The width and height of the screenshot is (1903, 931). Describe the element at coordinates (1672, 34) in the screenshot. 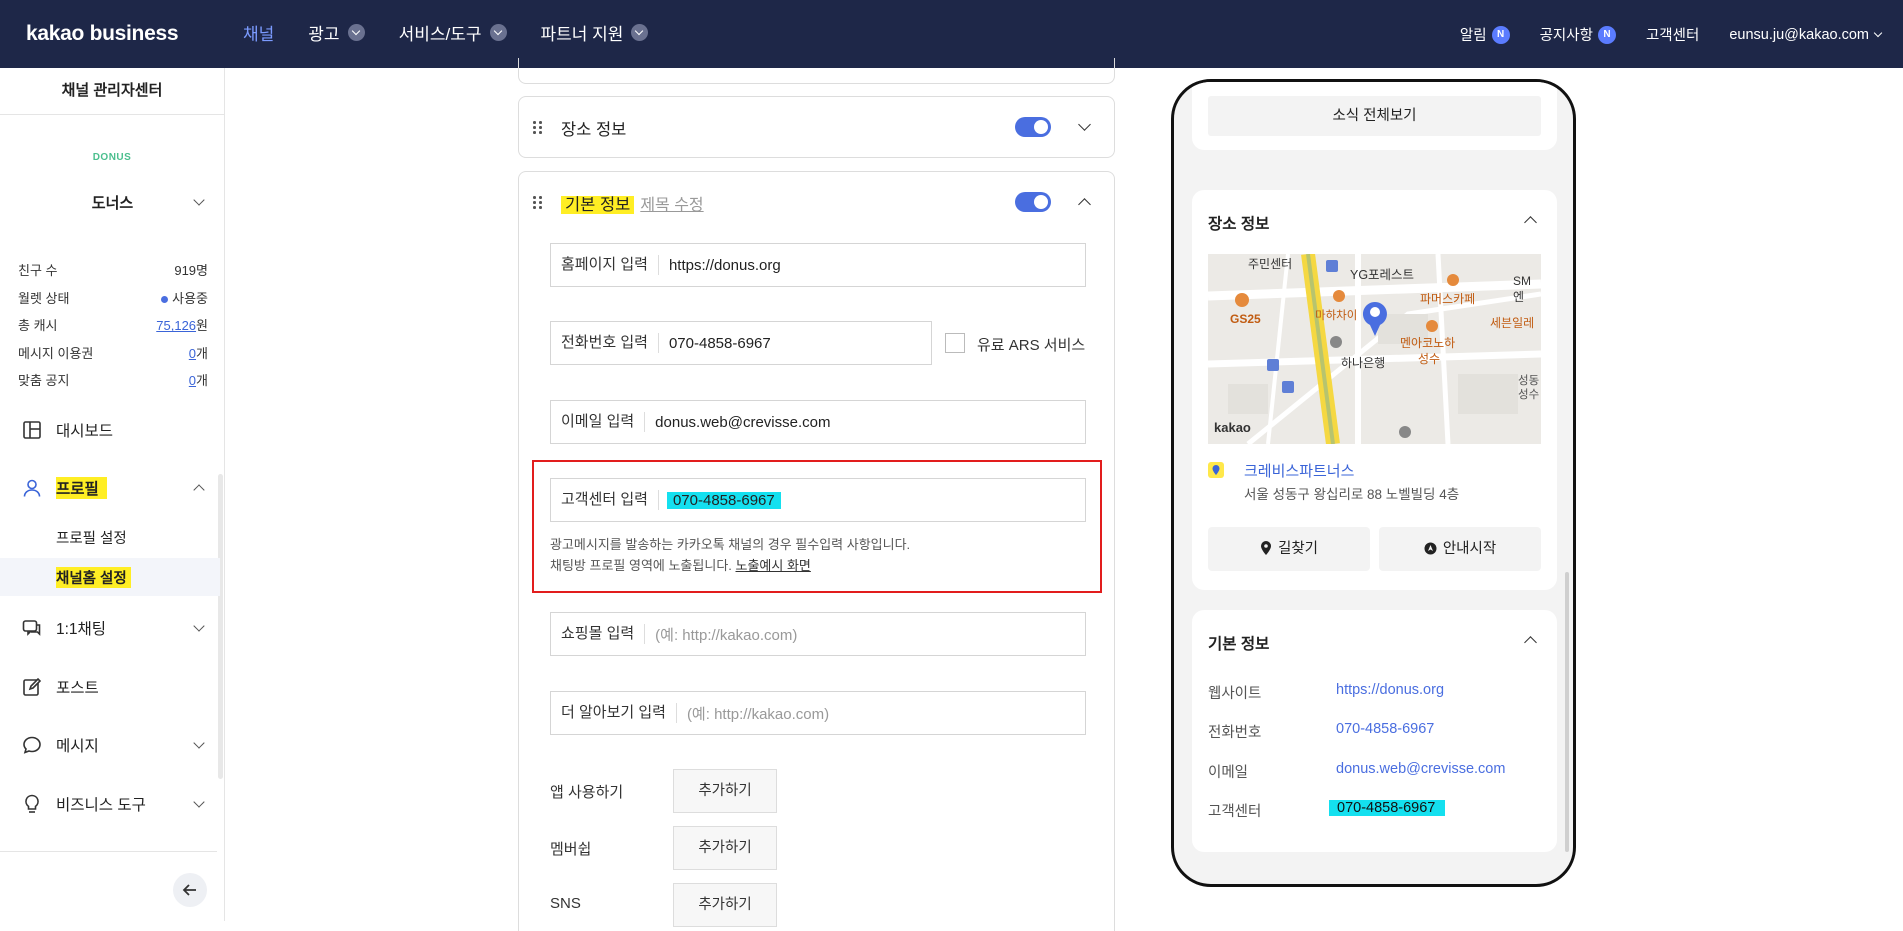

I see `customer-center-link: 고객센터` at that location.